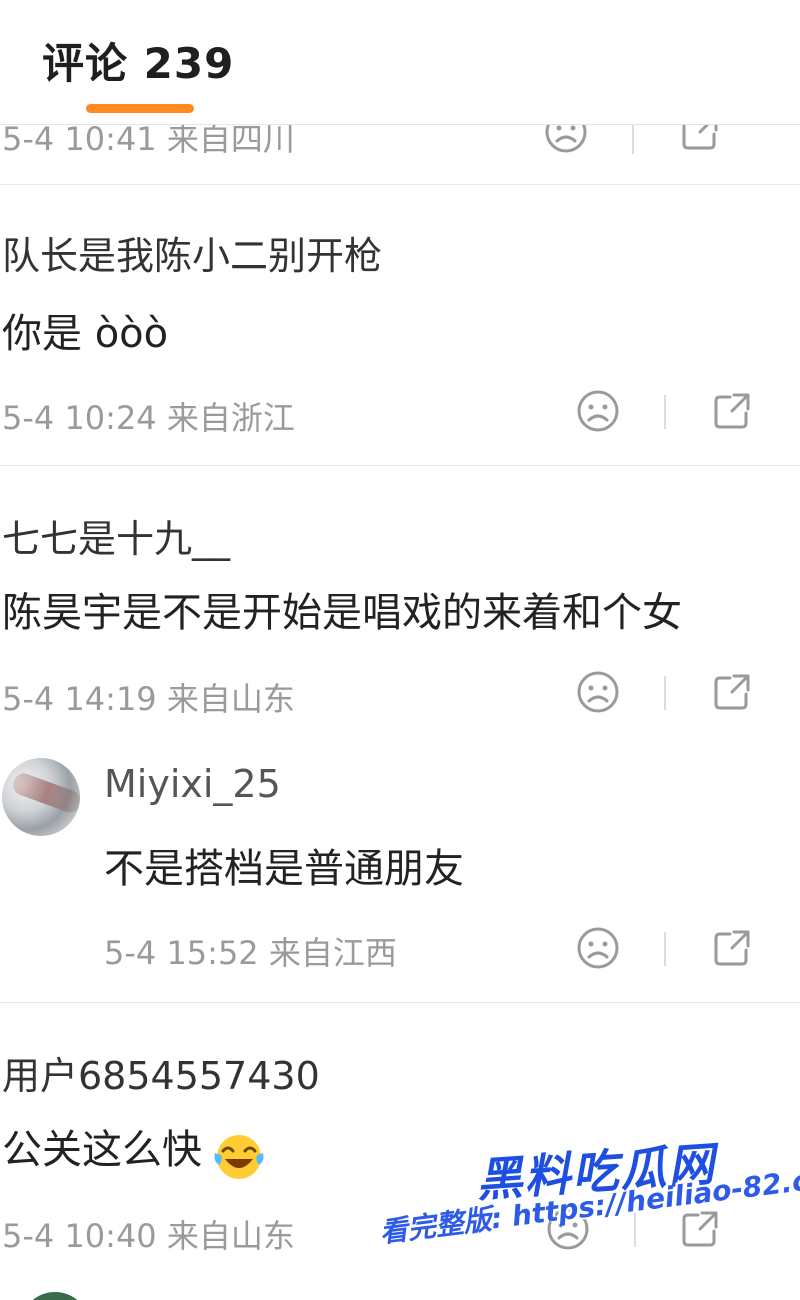 The width and height of the screenshot is (800, 1300). What do you see at coordinates (250, 953) in the screenshot?
I see `reply-meta: 5-4 15:52 来自江西` at bounding box center [250, 953].